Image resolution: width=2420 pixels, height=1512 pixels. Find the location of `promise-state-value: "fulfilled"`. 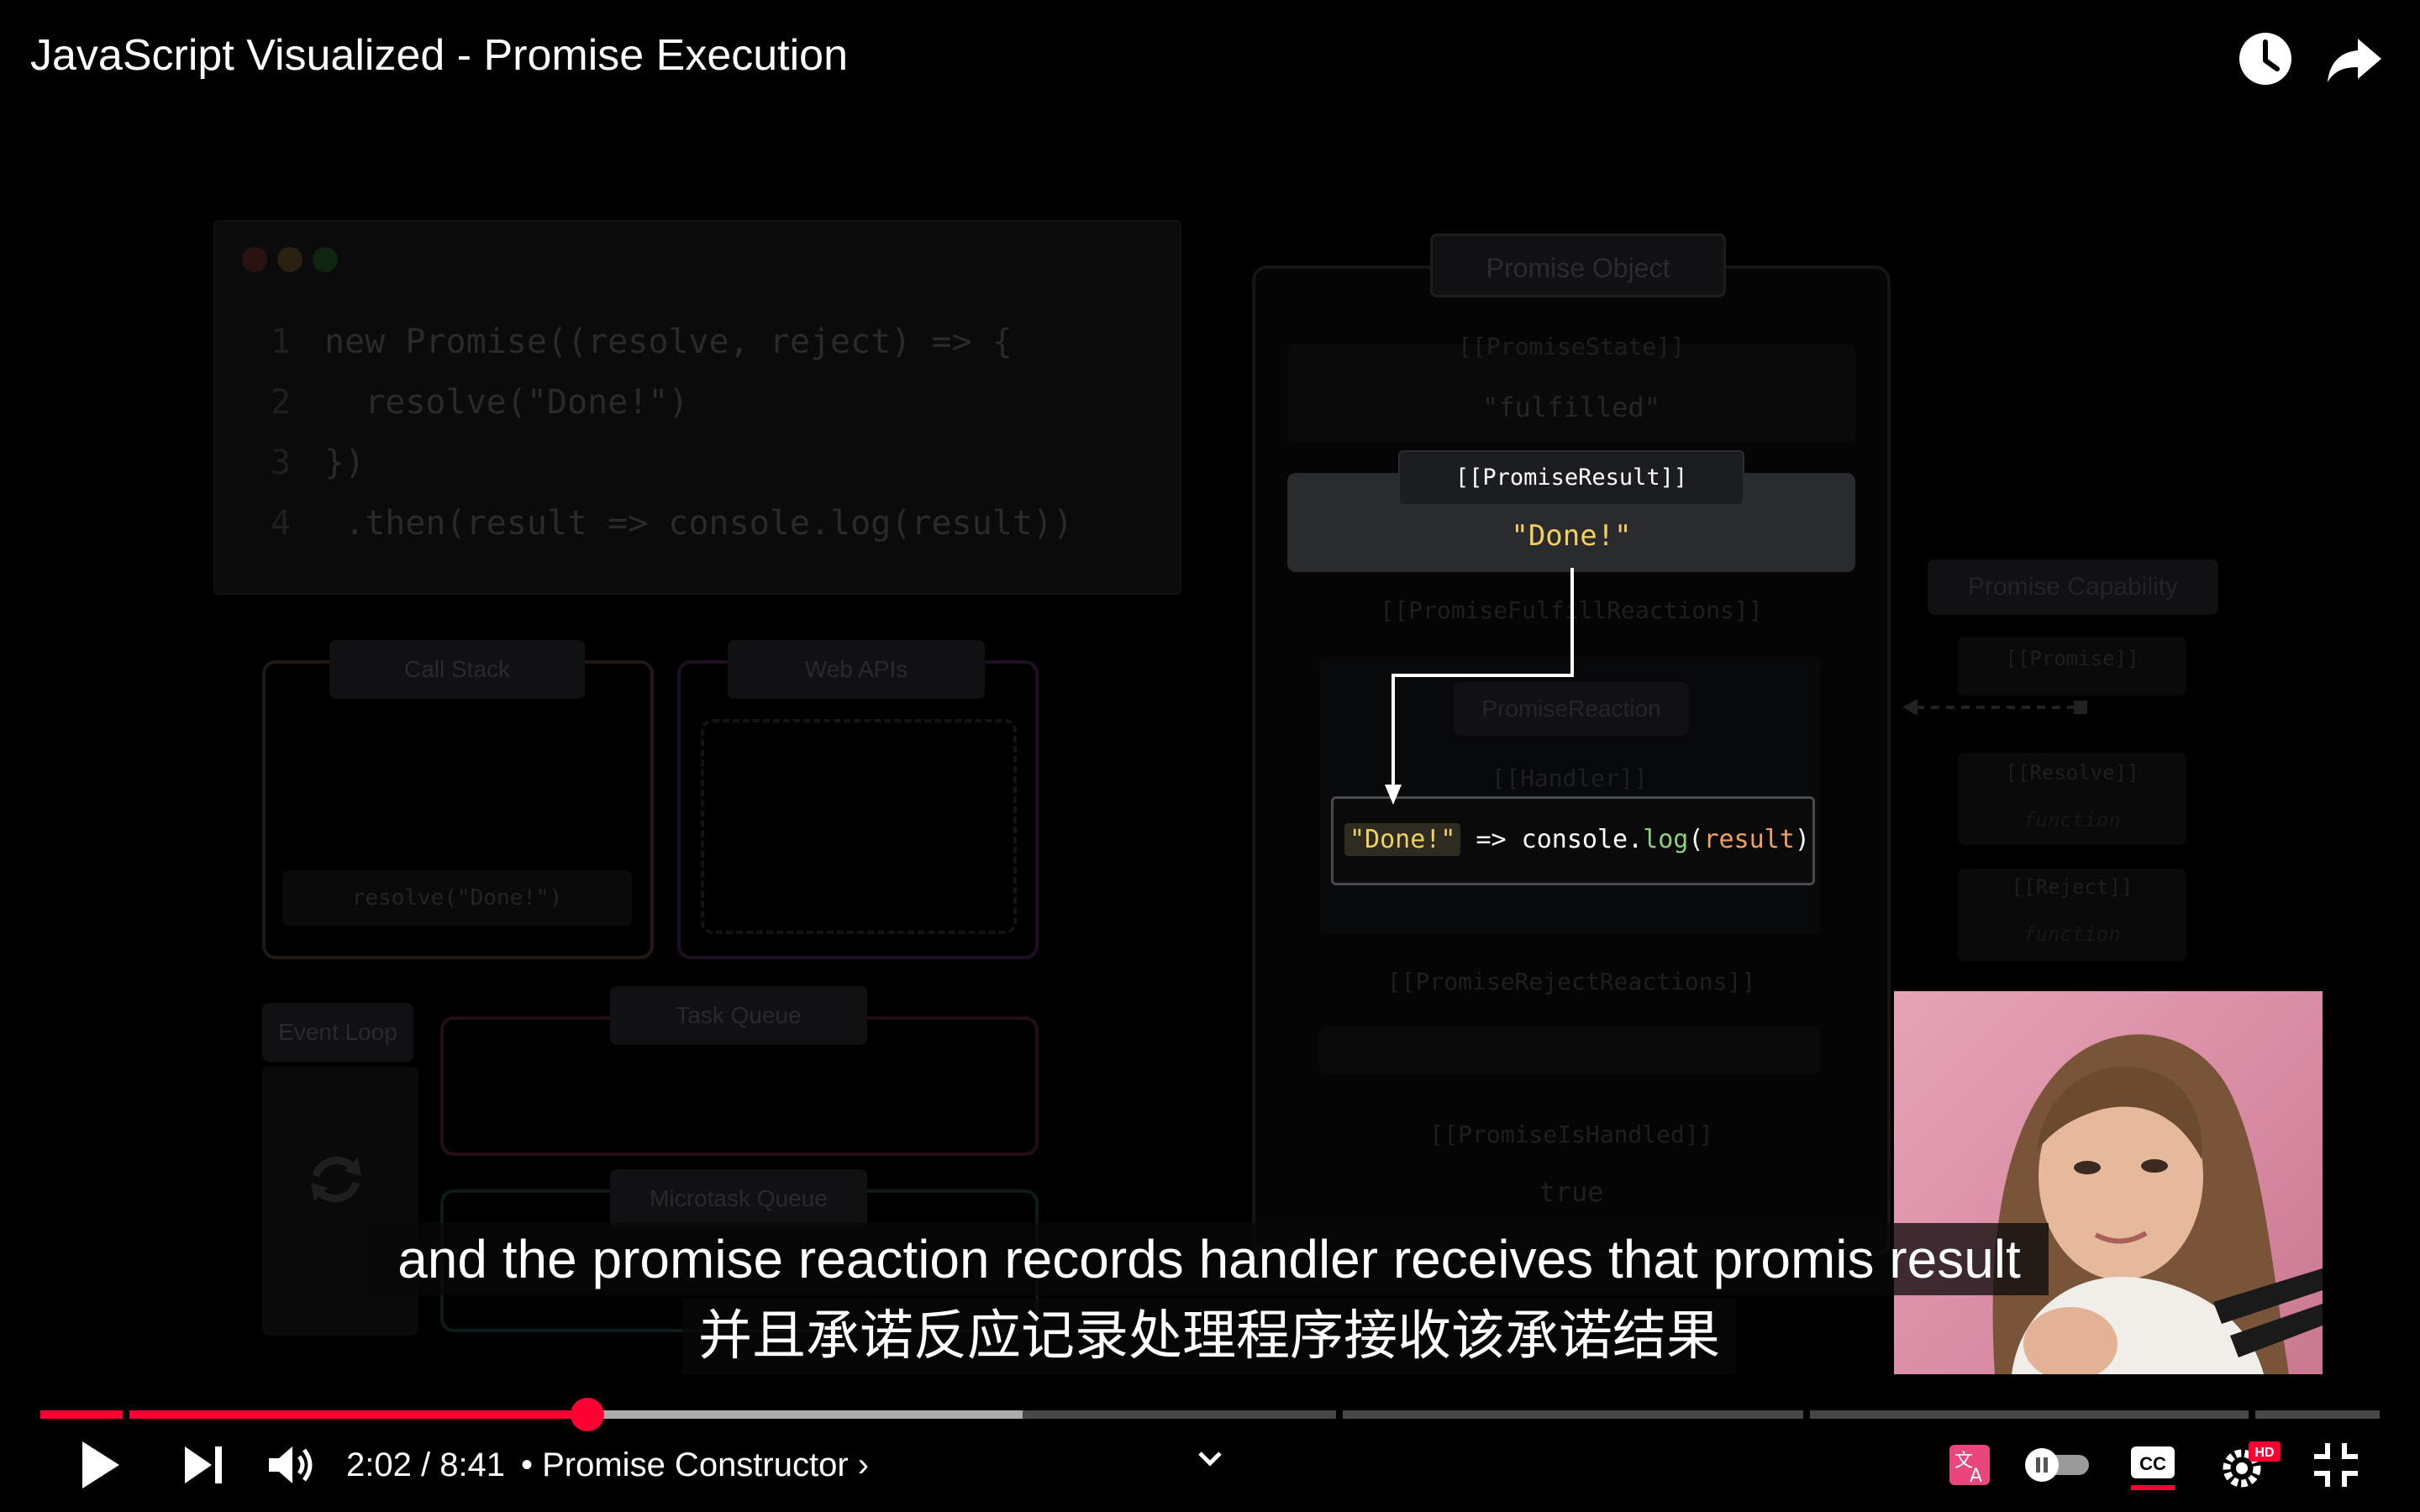

promise-state-value: "fulfilled" is located at coordinates (1571, 407).